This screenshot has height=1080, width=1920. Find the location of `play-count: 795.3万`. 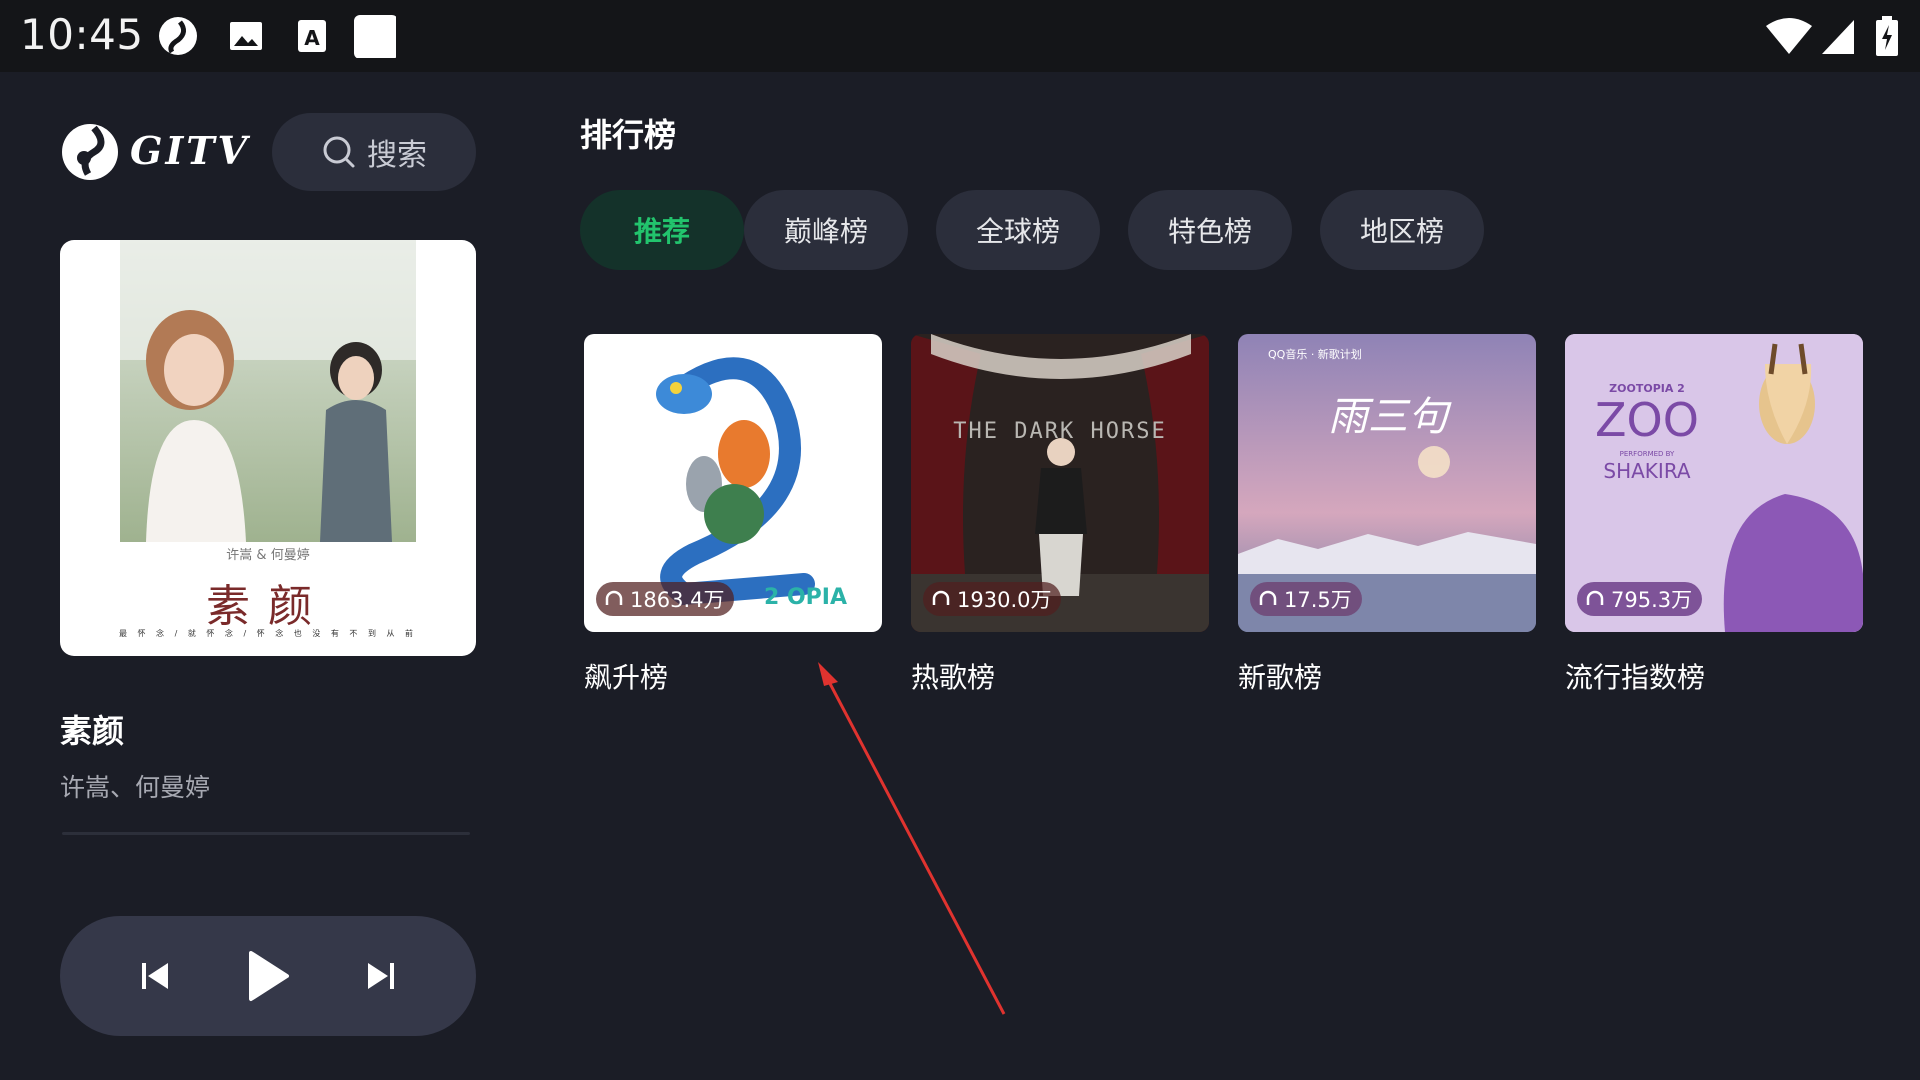

play-count: 795.3万 is located at coordinates (1652, 600).